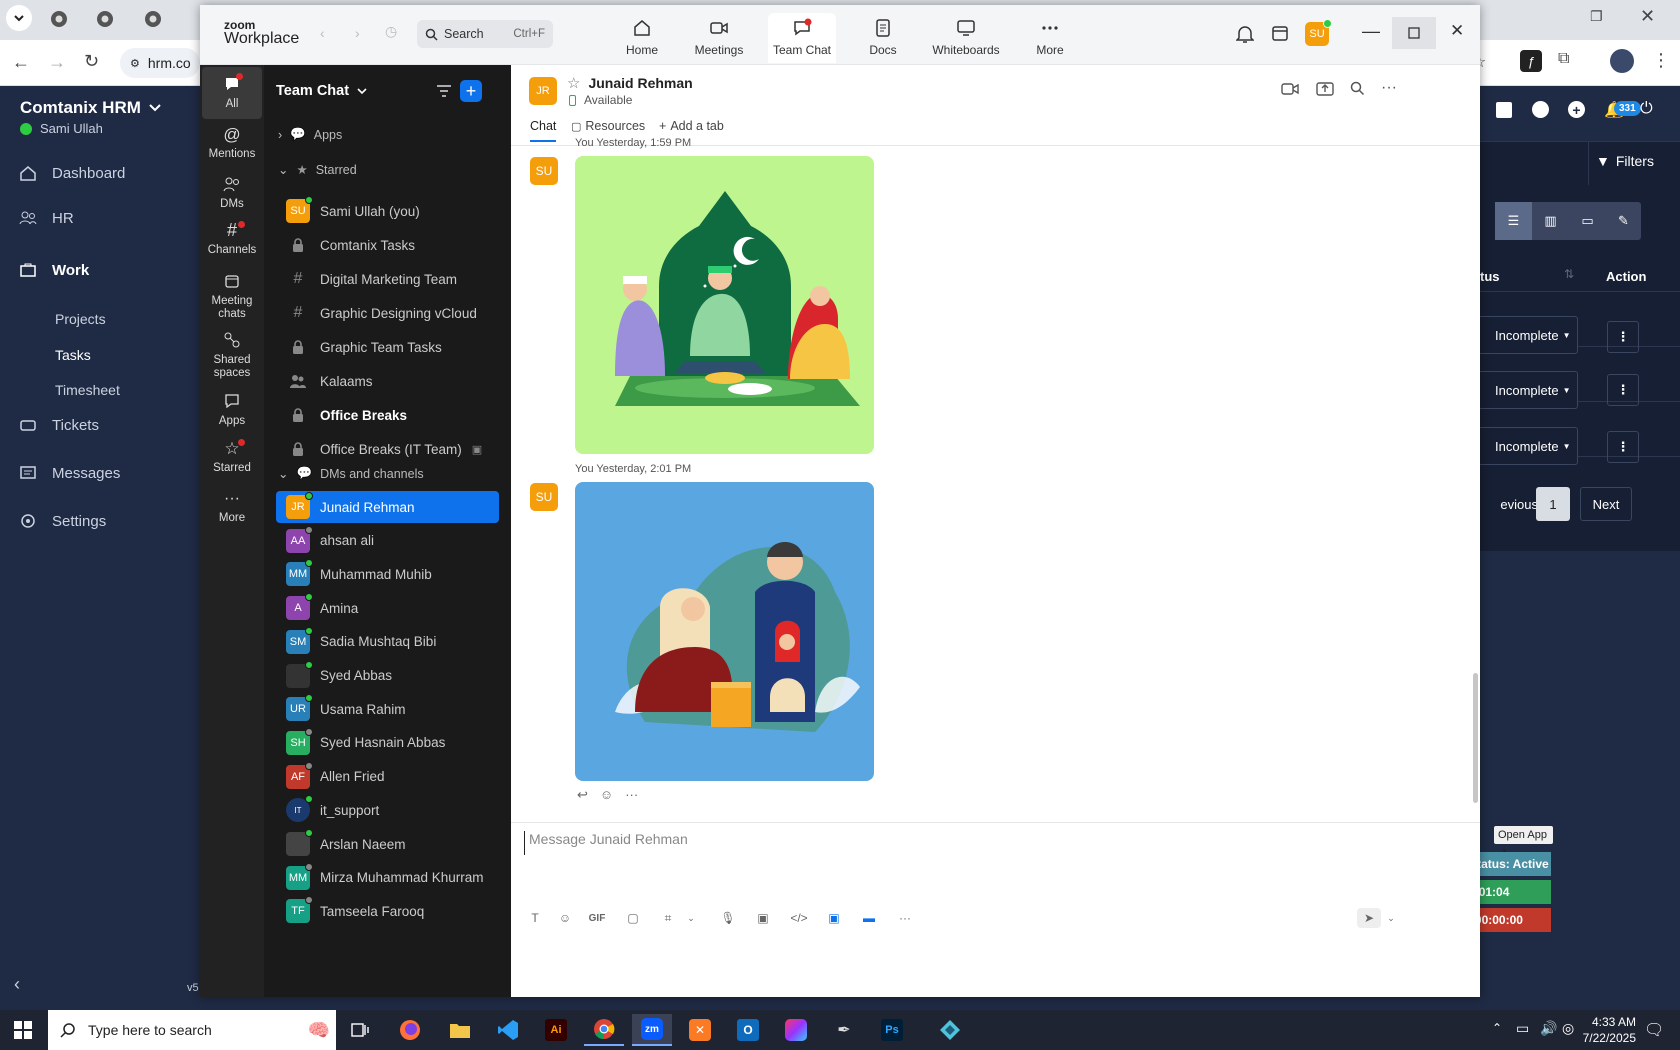 The width and height of the screenshot is (1680, 1050). Describe the element at coordinates (232, 456) in the screenshot. I see `rail-starred: ☆ Starred` at that location.